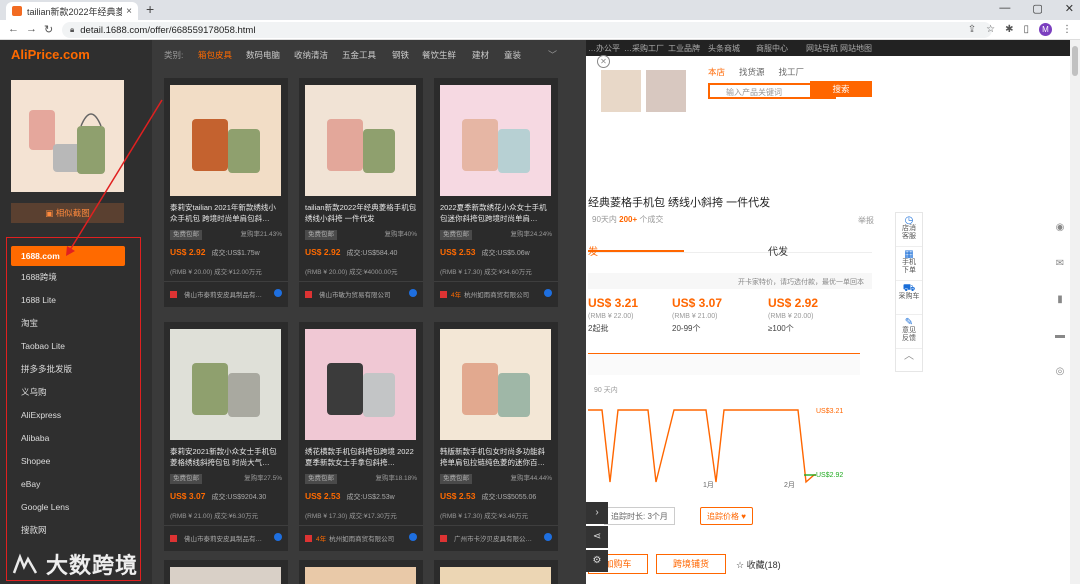  Describe the element at coordinates (1060, 240) in the screenshot. I see `rail-user-icon: ◉` at that location.